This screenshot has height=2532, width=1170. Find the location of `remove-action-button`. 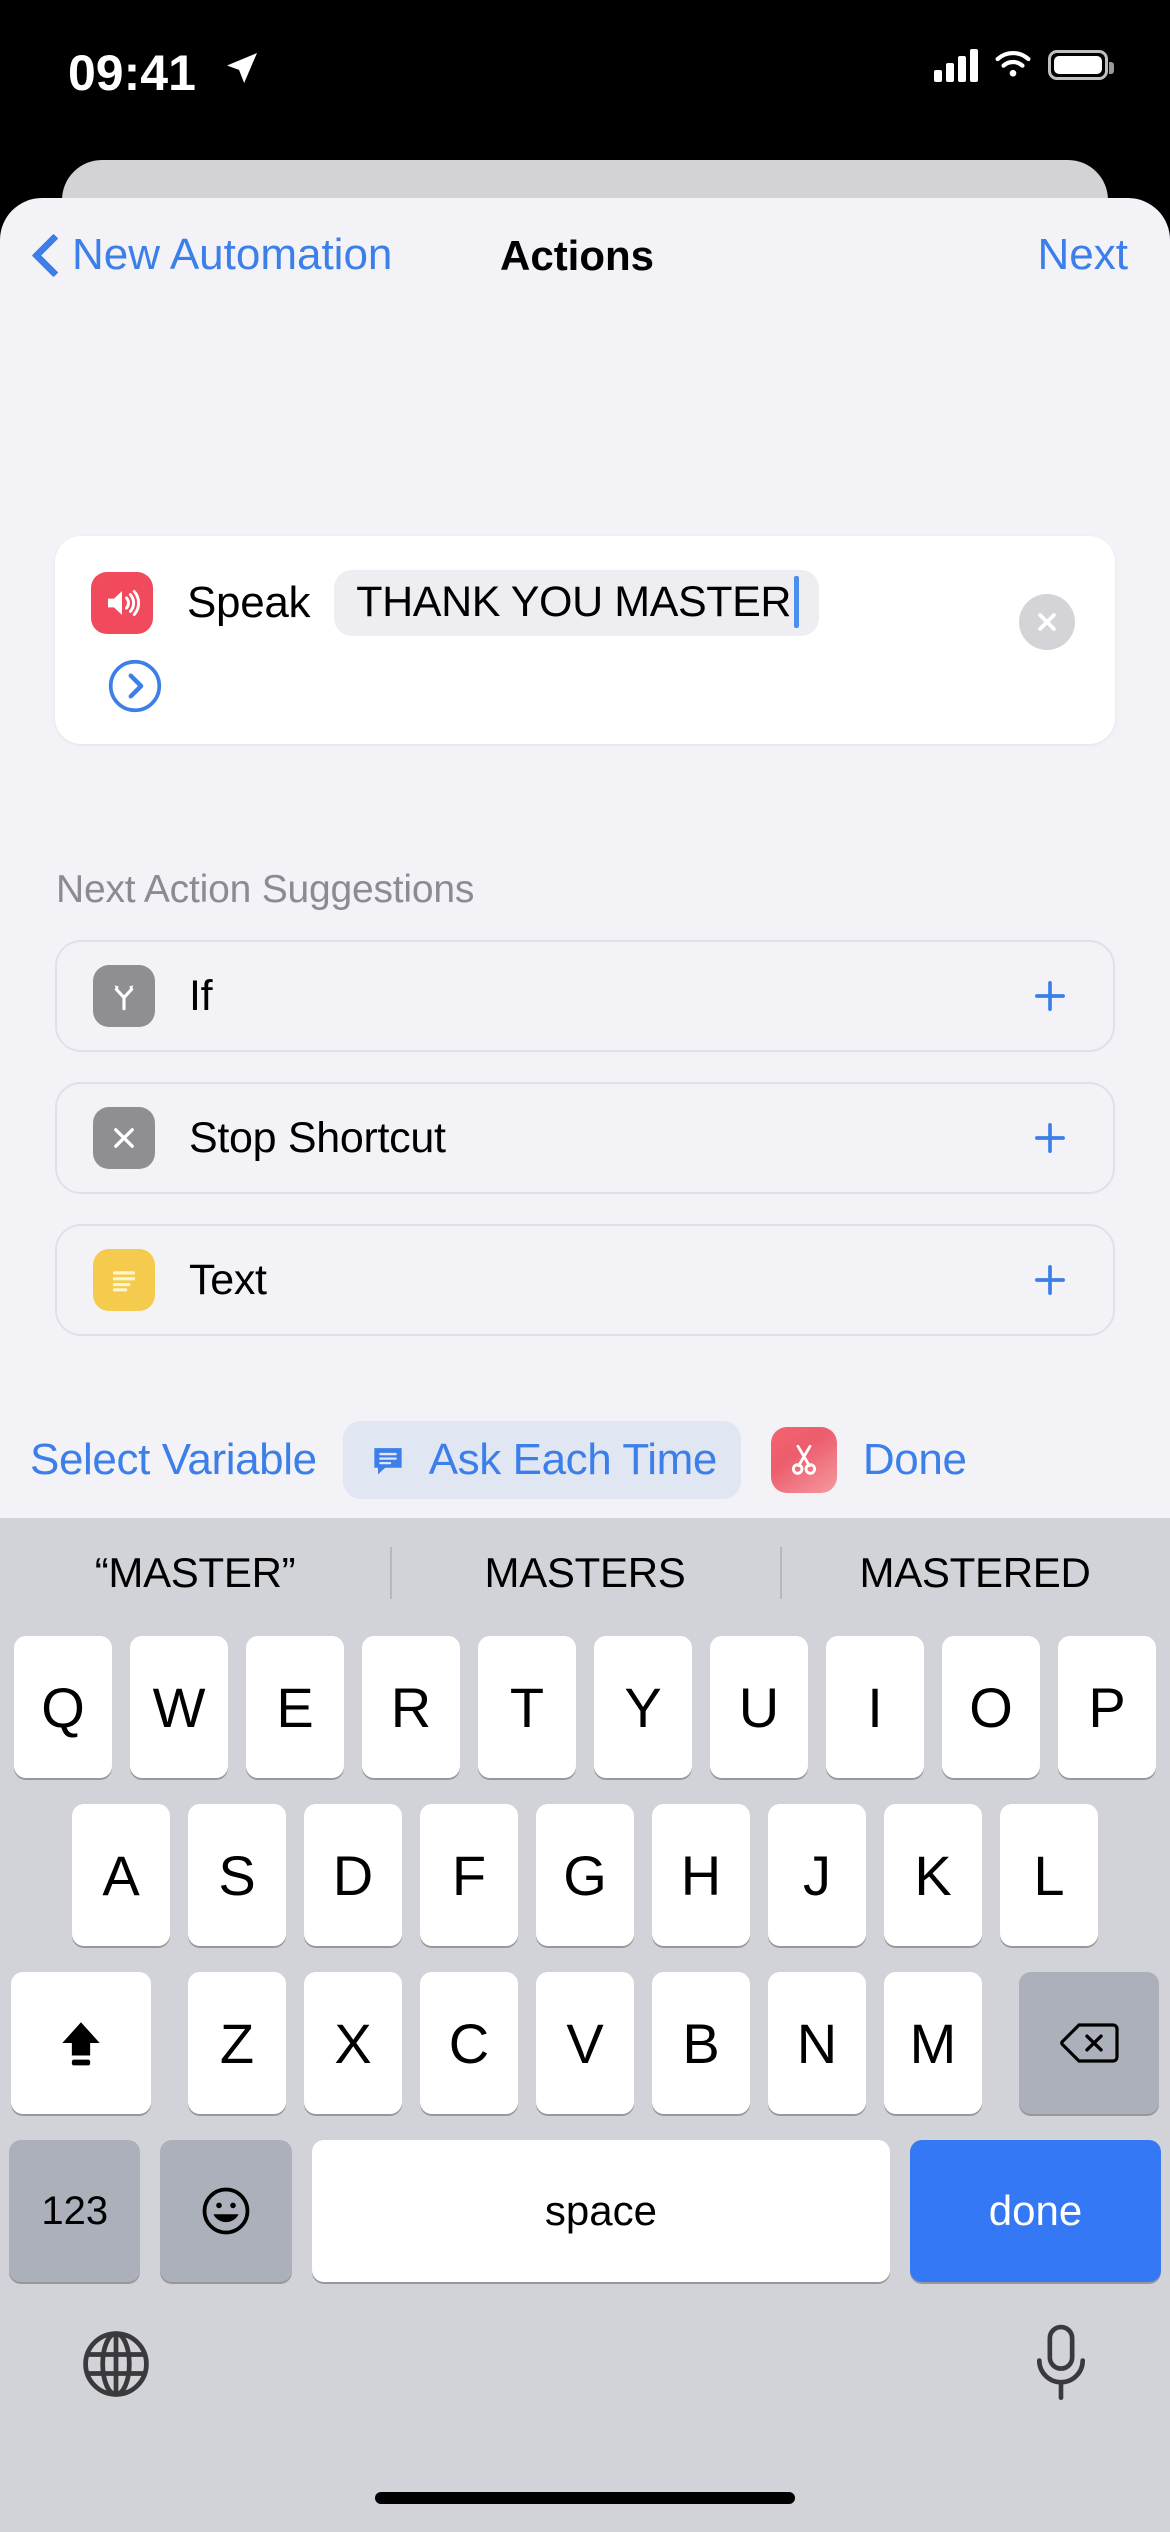

remove-action-button is located at coordinates (1047, 622).